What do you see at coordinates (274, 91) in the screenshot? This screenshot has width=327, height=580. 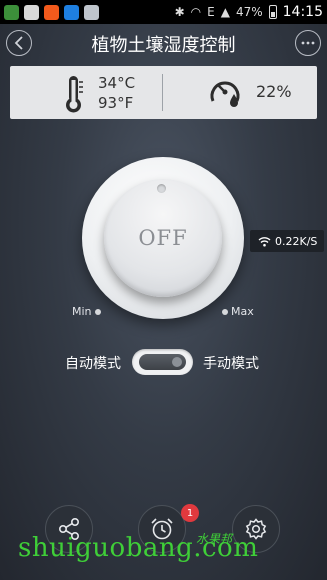 I see `humidity-value: 22%` at bounding box center [274, 91].